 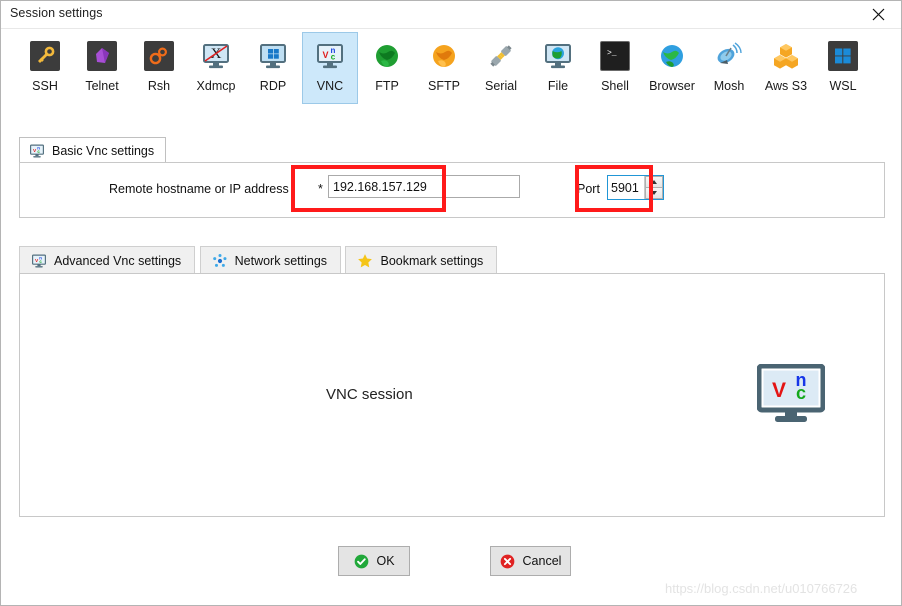 I want to click on protocol-label: FTP, so click(x=387, y=86).